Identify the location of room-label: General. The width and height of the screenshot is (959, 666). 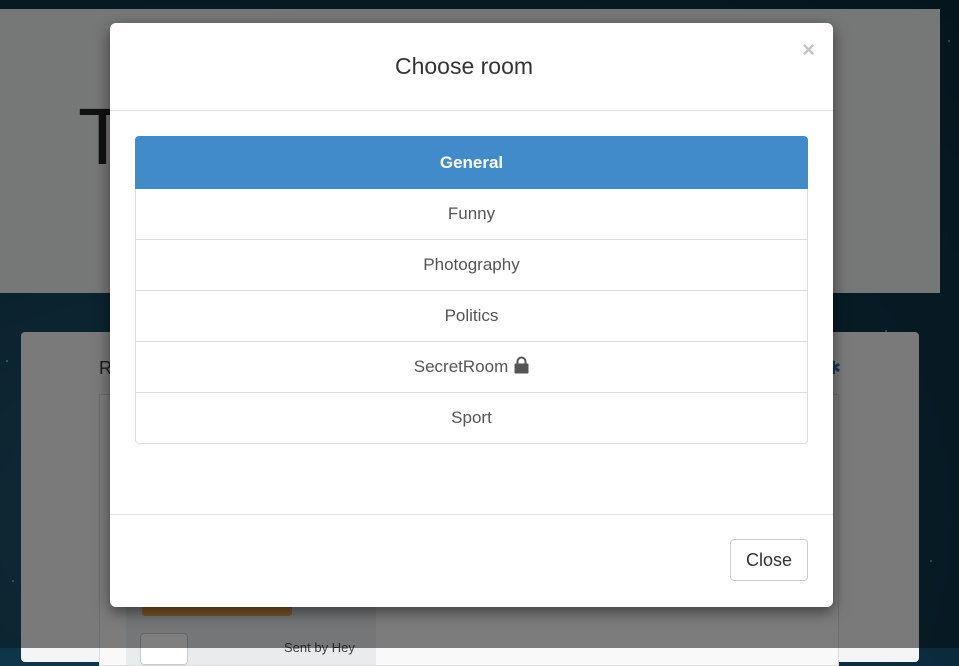
(471, 162).